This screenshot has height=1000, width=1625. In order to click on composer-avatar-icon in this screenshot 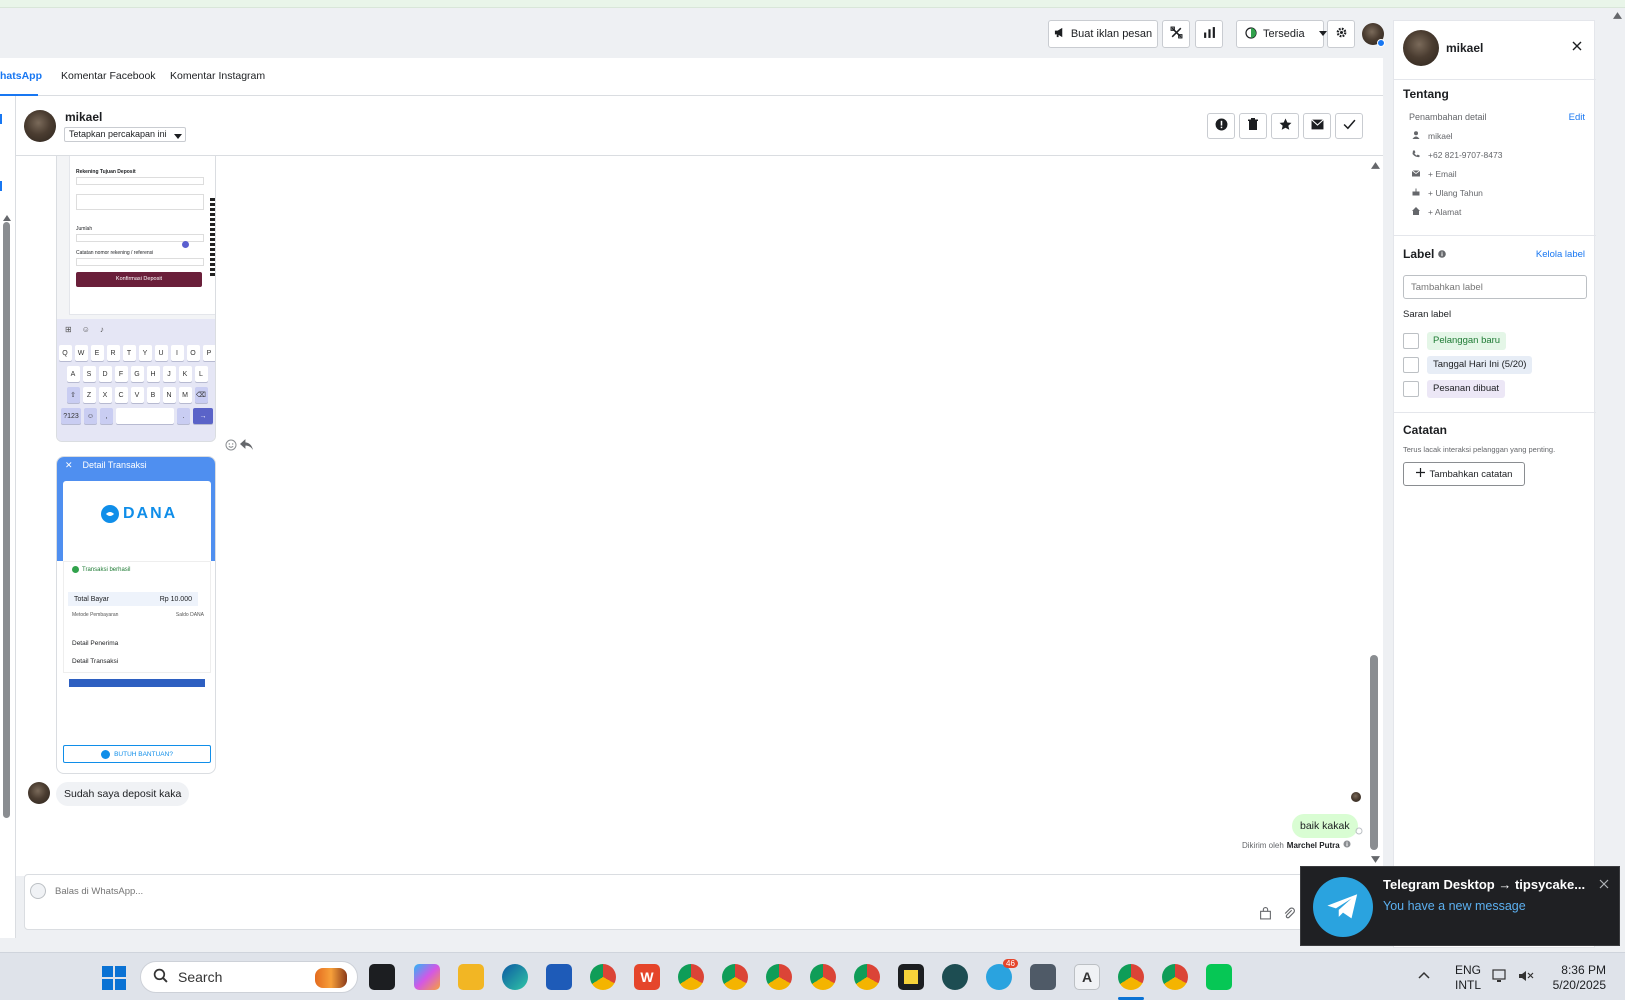, I will do `click(38, 891)`.